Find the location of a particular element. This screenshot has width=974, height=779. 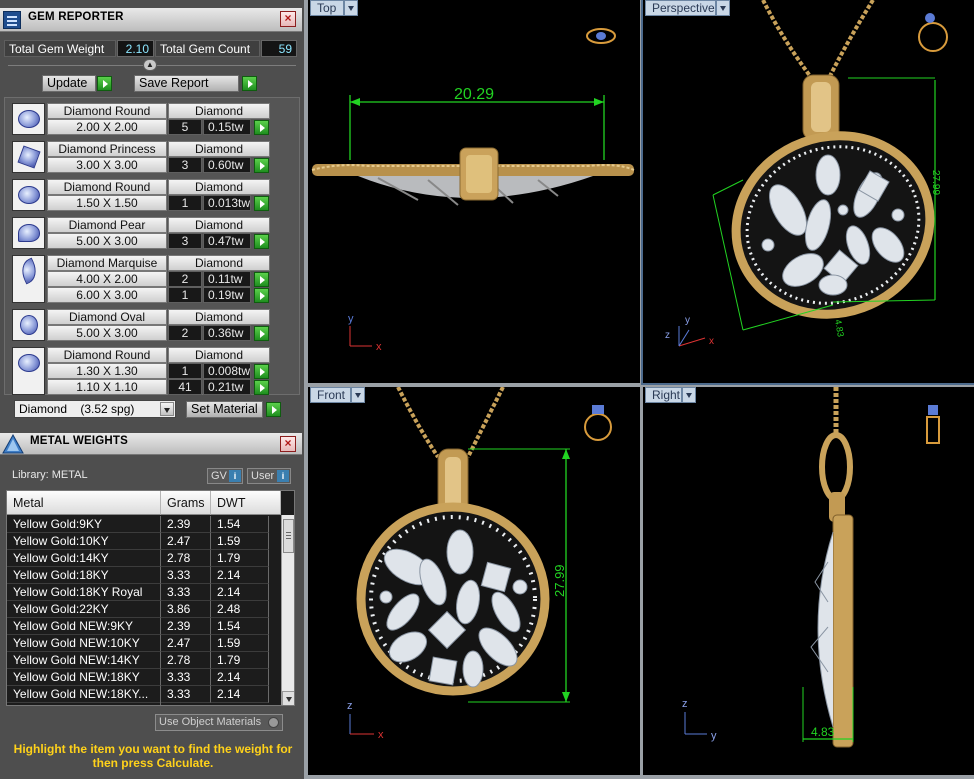

table-row: Yellow Gold:14KY 2.78 1.79 is located at coordinates (138, 558).